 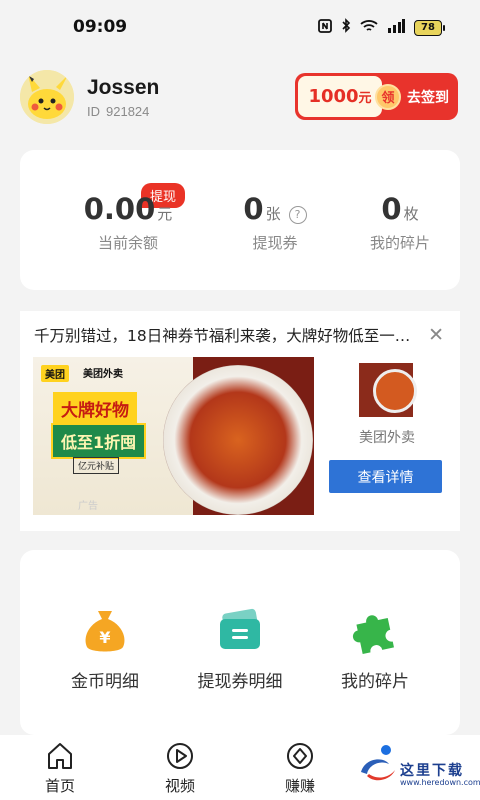 I want to click on money-bag-icon: ¥, so click(x=105, y=631).